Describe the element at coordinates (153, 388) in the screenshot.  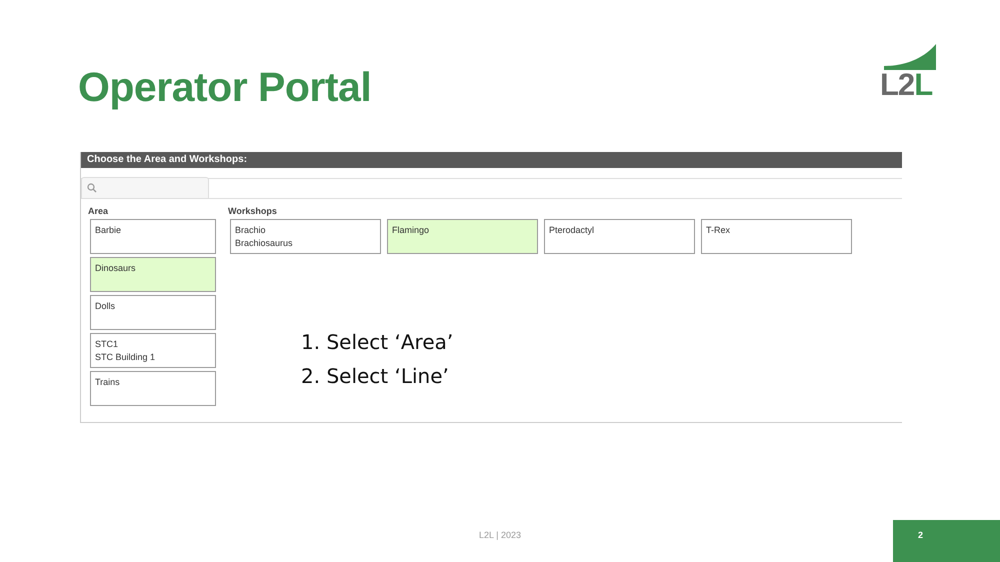
I see `area-tile: Trains` at that location.